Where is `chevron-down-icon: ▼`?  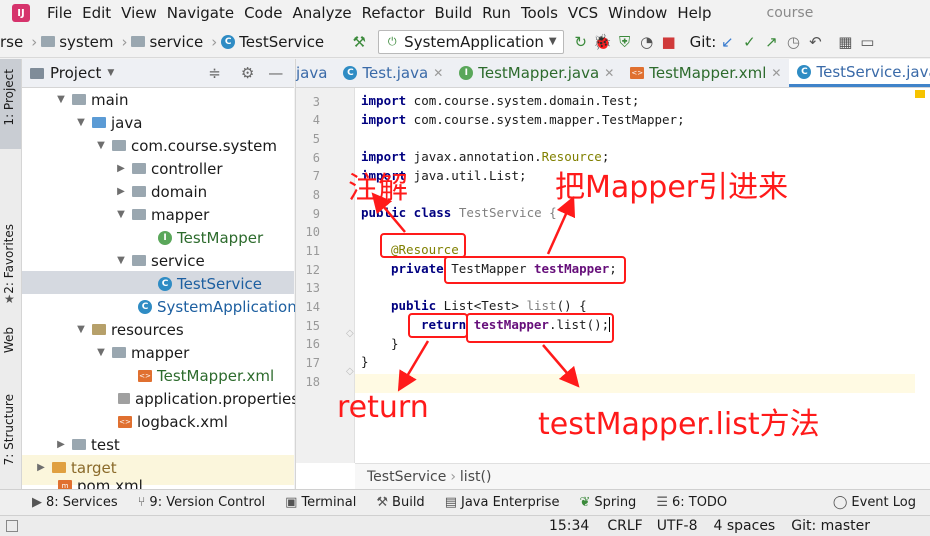 chevron-down-icon: ▼ is located at coordinates (110, 73).